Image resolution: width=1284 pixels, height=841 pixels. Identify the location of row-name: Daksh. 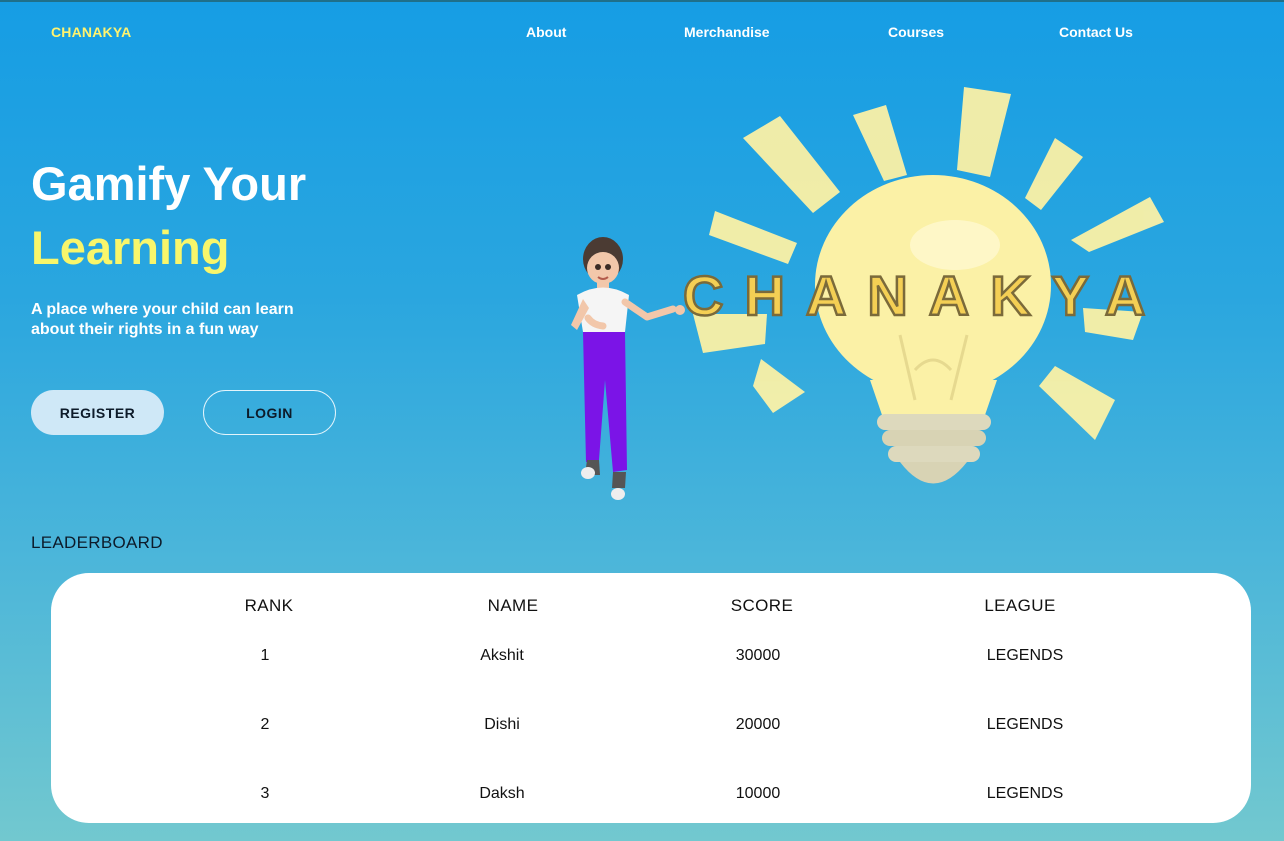
(502, 793).